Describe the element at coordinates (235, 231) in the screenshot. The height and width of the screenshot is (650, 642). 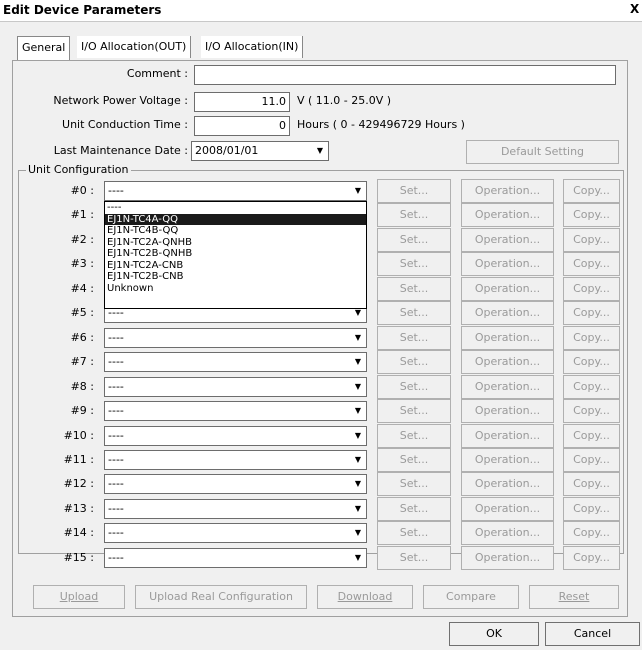
I see `dropdown-option: EJ1N-TC4B-QQ` at that location.